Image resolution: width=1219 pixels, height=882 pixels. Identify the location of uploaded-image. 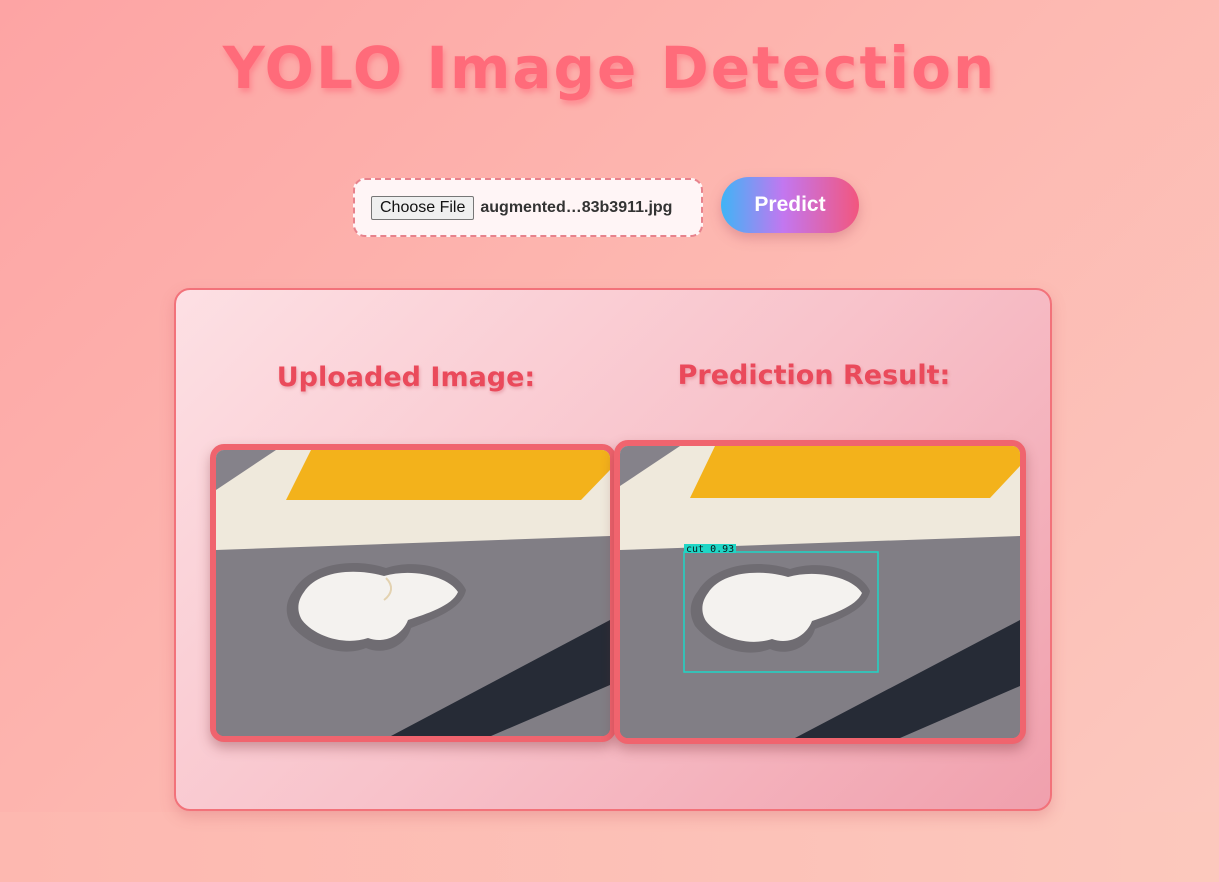
(413, 593).